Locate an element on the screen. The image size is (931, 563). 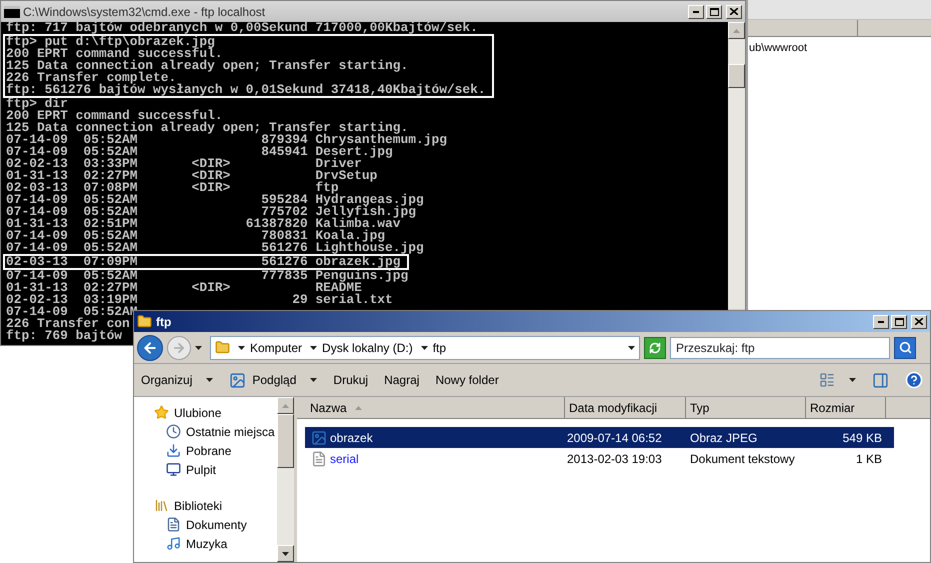
file-row: serial 2013-02-03 19:03 Dokument tekstowy 1 KB is located at coordinates (599, 458).